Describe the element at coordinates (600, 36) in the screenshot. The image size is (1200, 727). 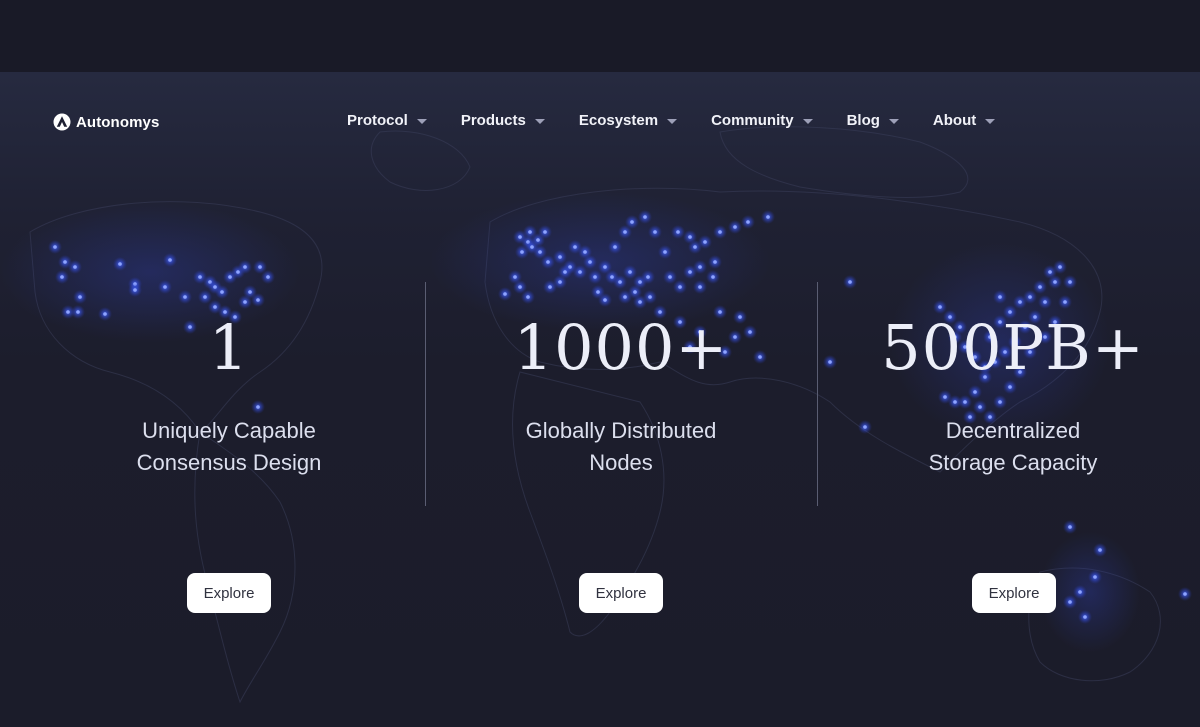
I see `top-band` at that location.